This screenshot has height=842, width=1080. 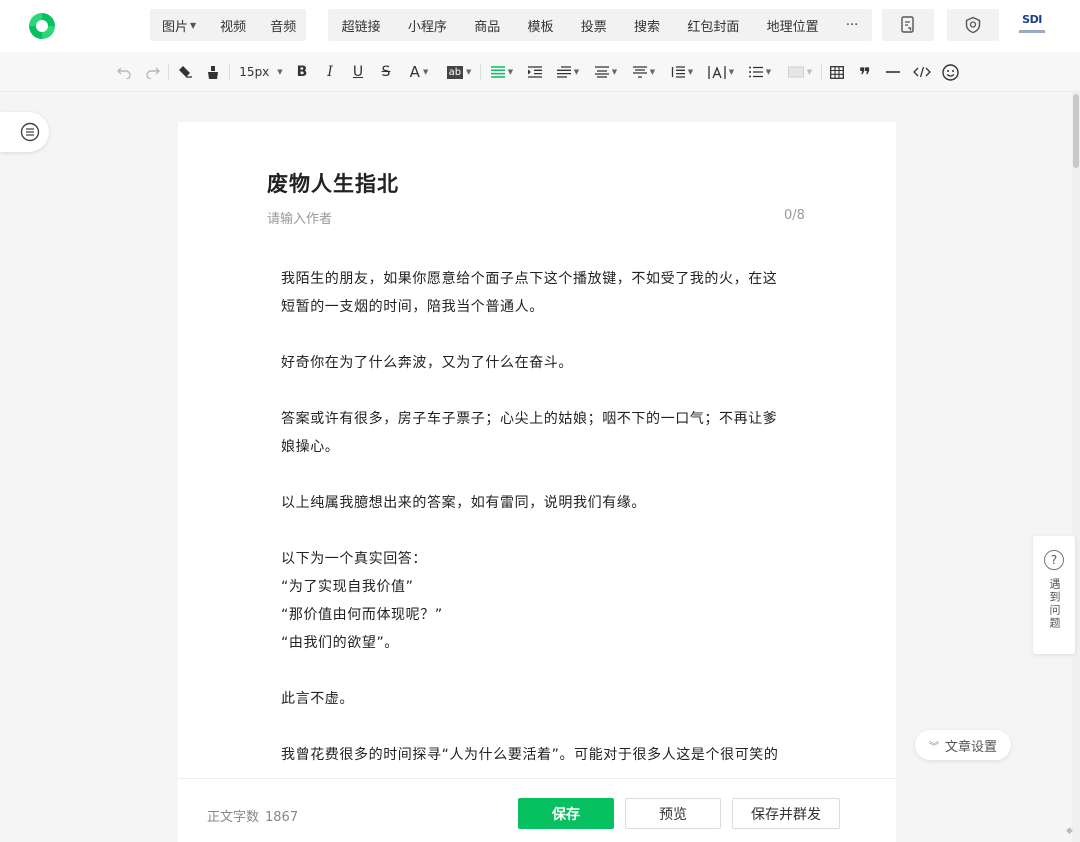 What do you see at coordinates (502, 72) in the screenshot?
I see `align-button: ▼` at bounding box center [502, 72].